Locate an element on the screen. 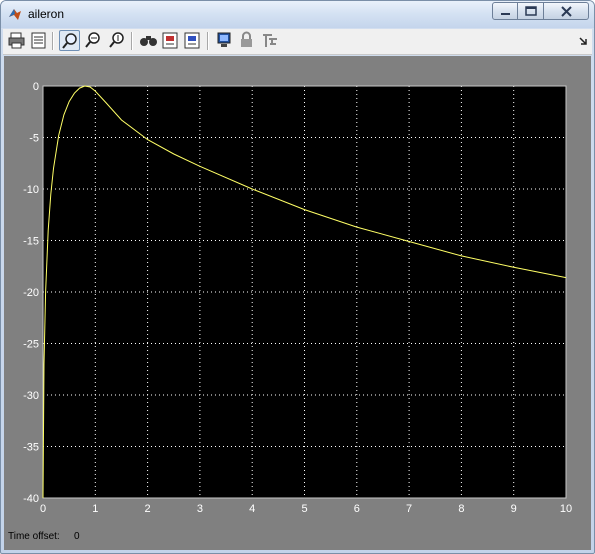  y-tick-label: -35 is located at coordinates (31, 448).